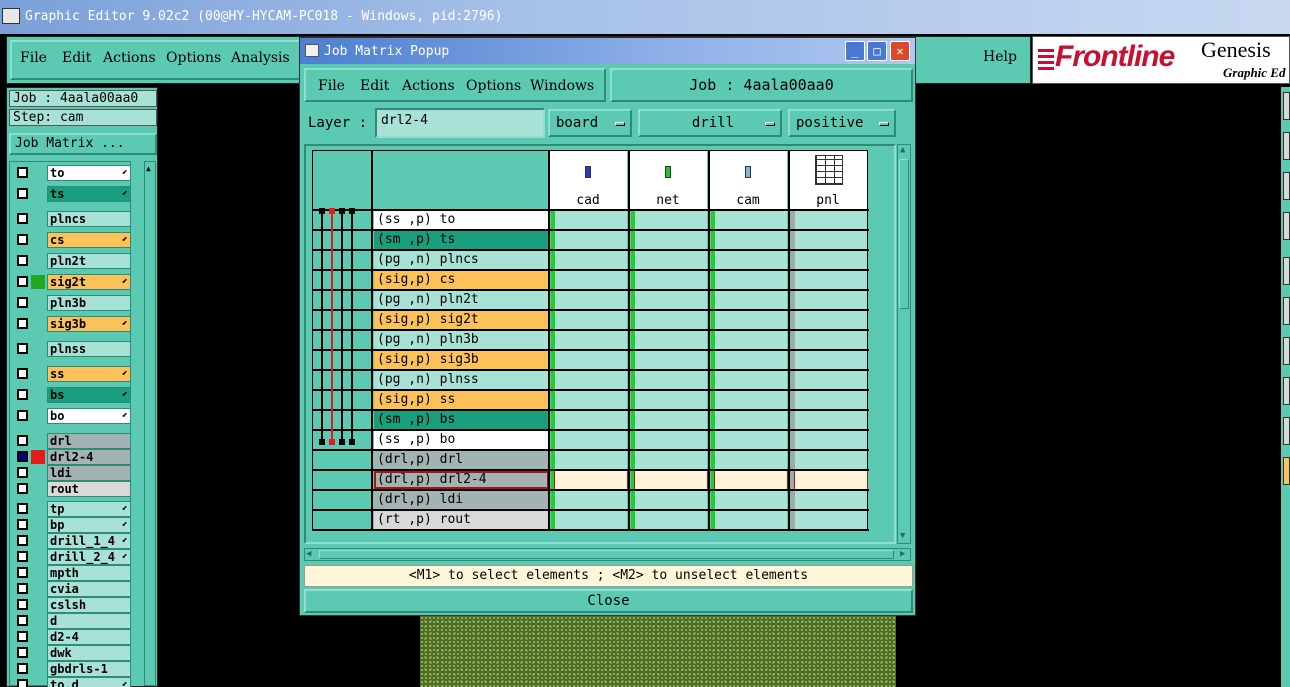 Image resolution: width=1290 pixels, height=687 pixels. I want to click on layer-row: pln3b, so click(71, 303).